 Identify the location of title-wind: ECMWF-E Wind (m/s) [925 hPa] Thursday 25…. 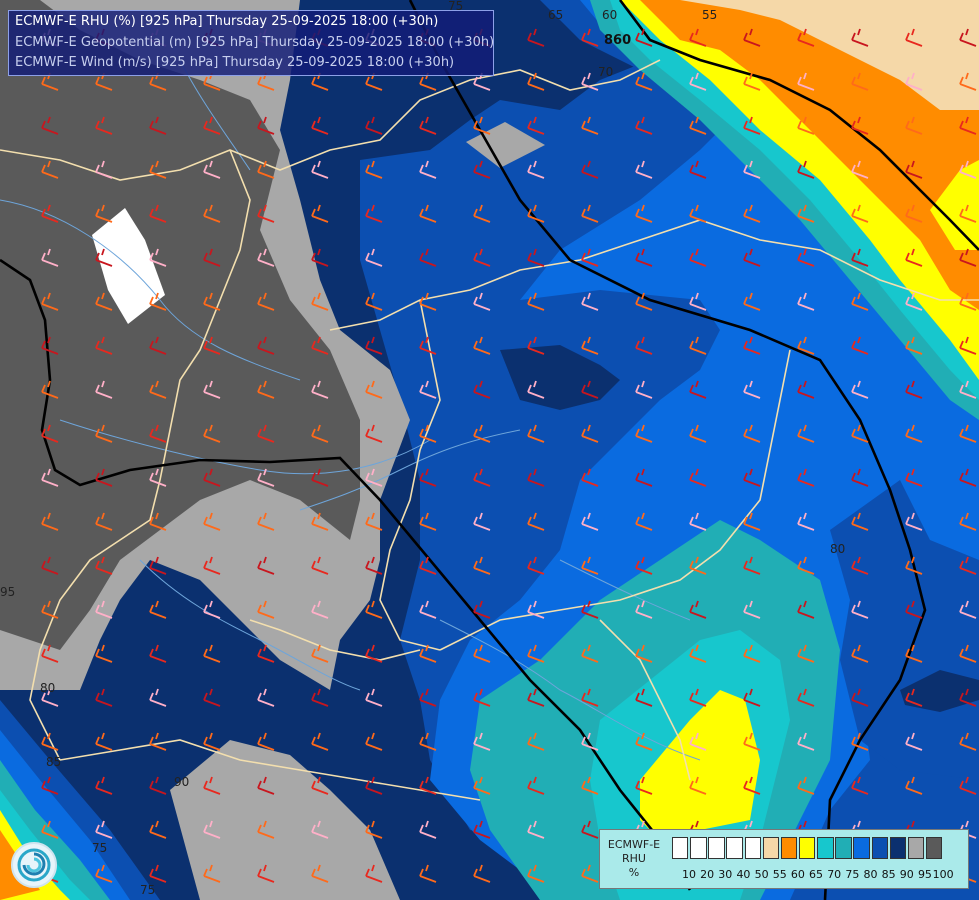
(235, 62).